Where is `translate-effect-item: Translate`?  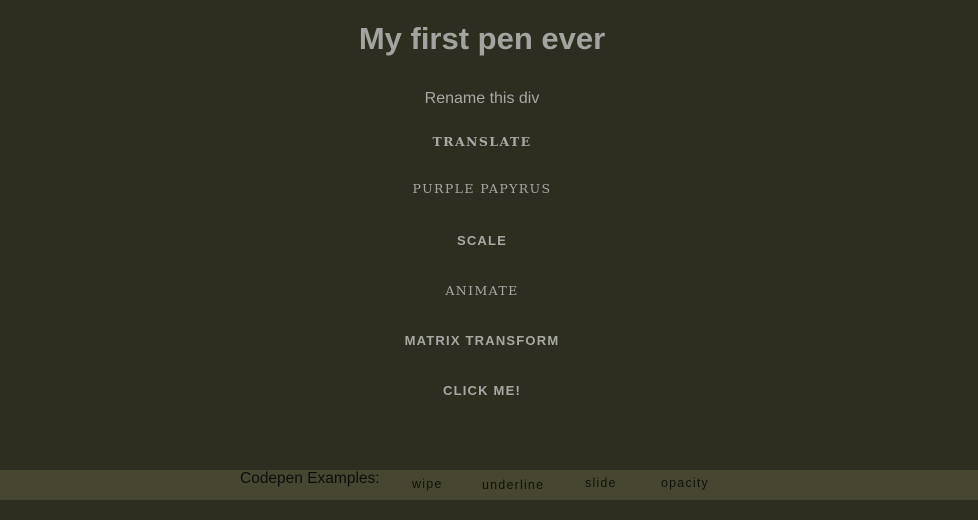 translate-effect-item: Translate is located at coordinates (482, 142).